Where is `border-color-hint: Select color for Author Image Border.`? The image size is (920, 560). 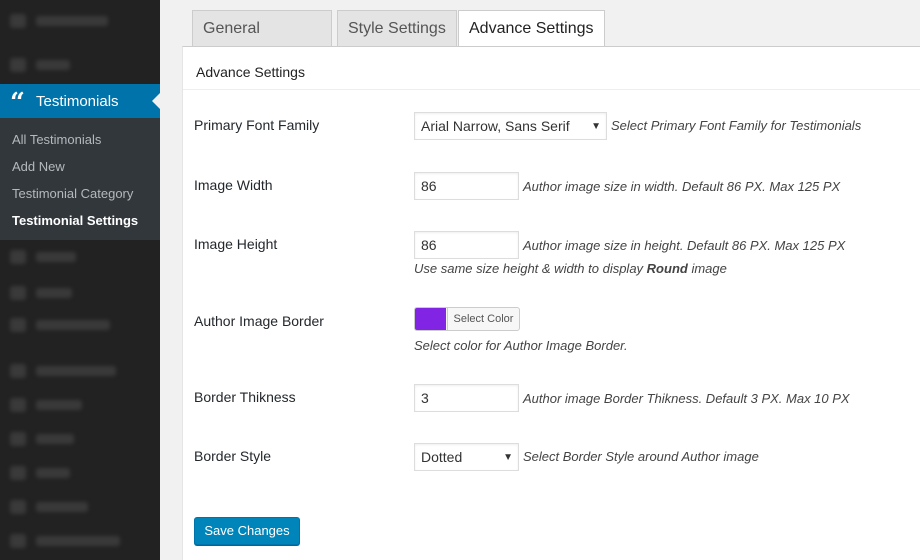 border-color-hint: Select color for Author Image Border. is located at coordinates (521, 345).